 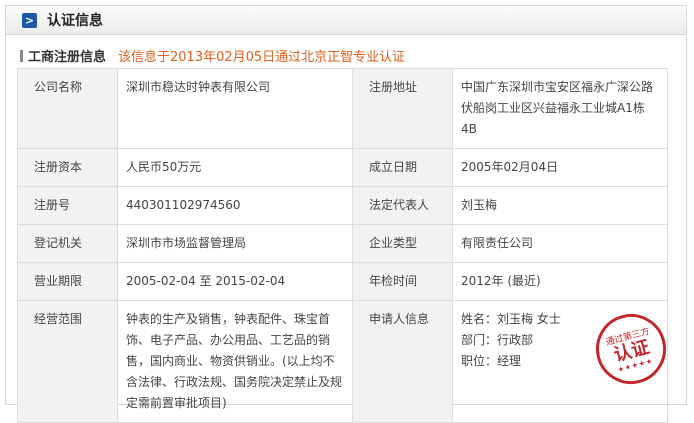 What do you see at coordinates (262, 57) in the screenshot?
I see `certification-note: 该信息于2013年02月05日通过北京正智专业认证` at bounding box center [262, 57].